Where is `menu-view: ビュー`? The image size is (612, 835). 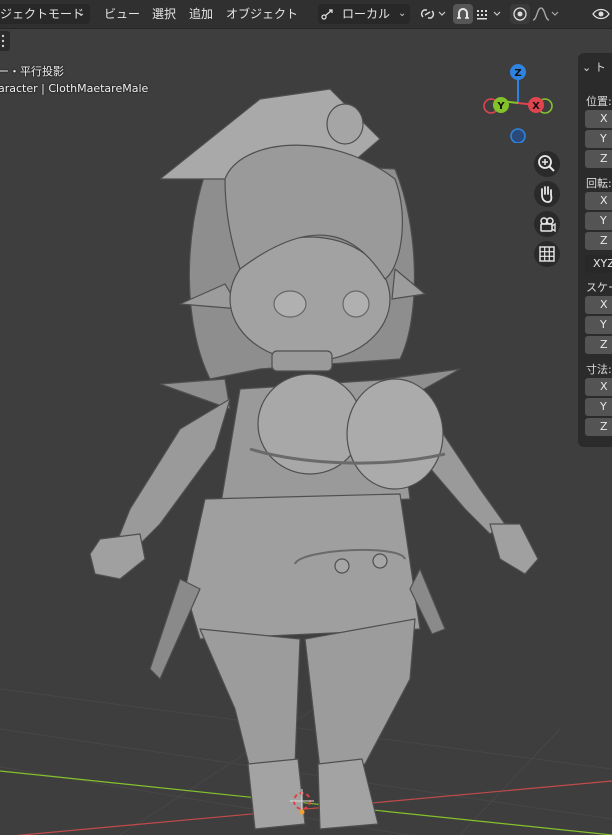
menu-view: ビュー is located at coordinates (122, 14).